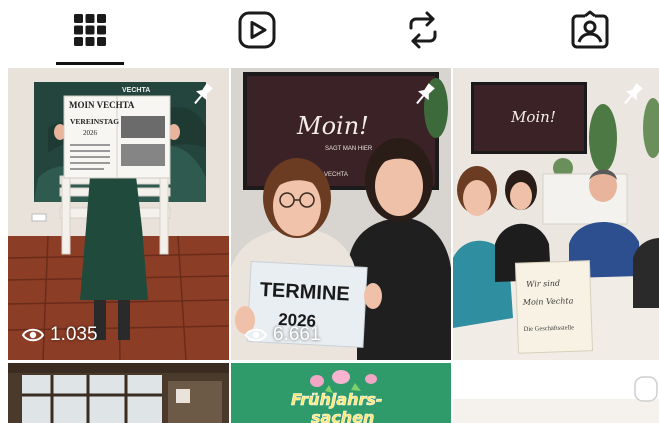 The height and width of the screenshot is (423, 659). I want to click on tab-grid, so click(90, 30).